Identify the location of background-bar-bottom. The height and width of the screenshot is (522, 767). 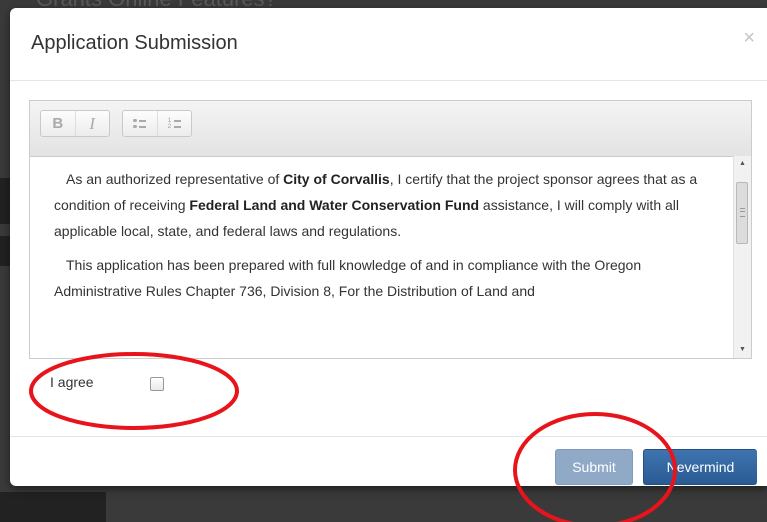
(53, 507).